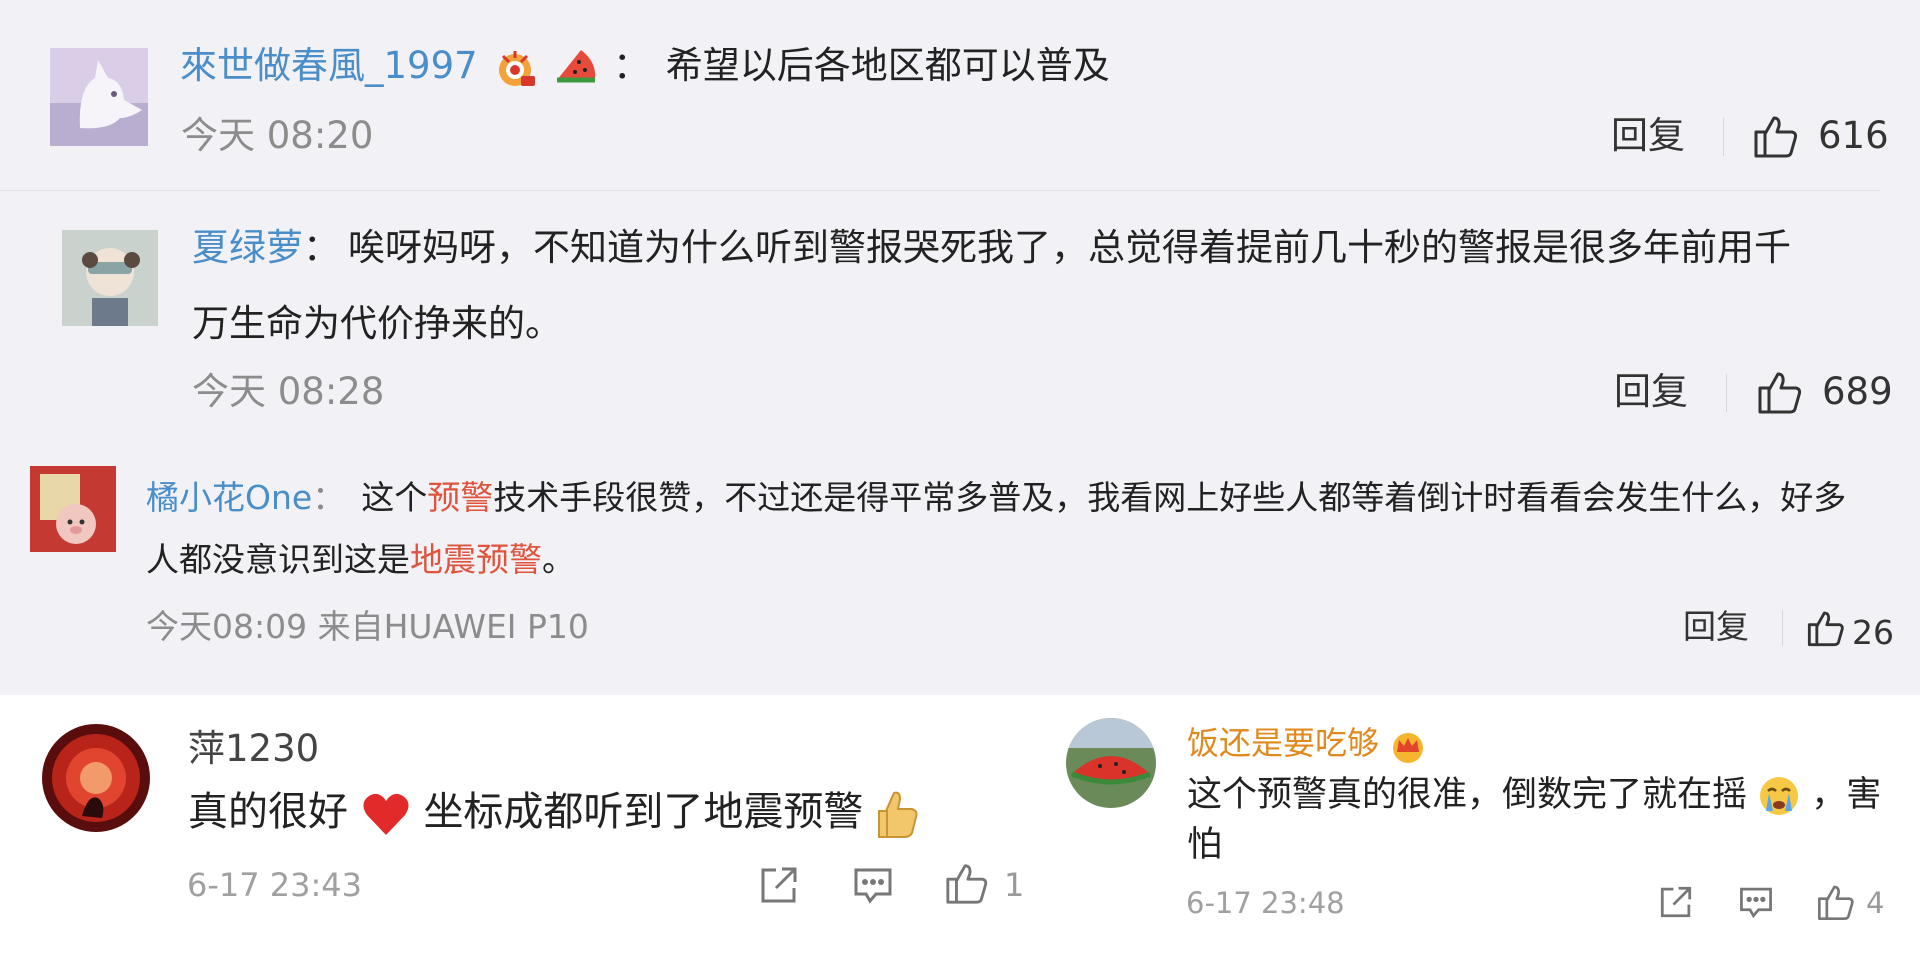 Image resolution: width=1920 pixels, height=961 pixels. What do you see at coordinates (278, 559) in the screenshot?
I see `comment-text: 人都没意识到这是` at bounding box center [278, 559].